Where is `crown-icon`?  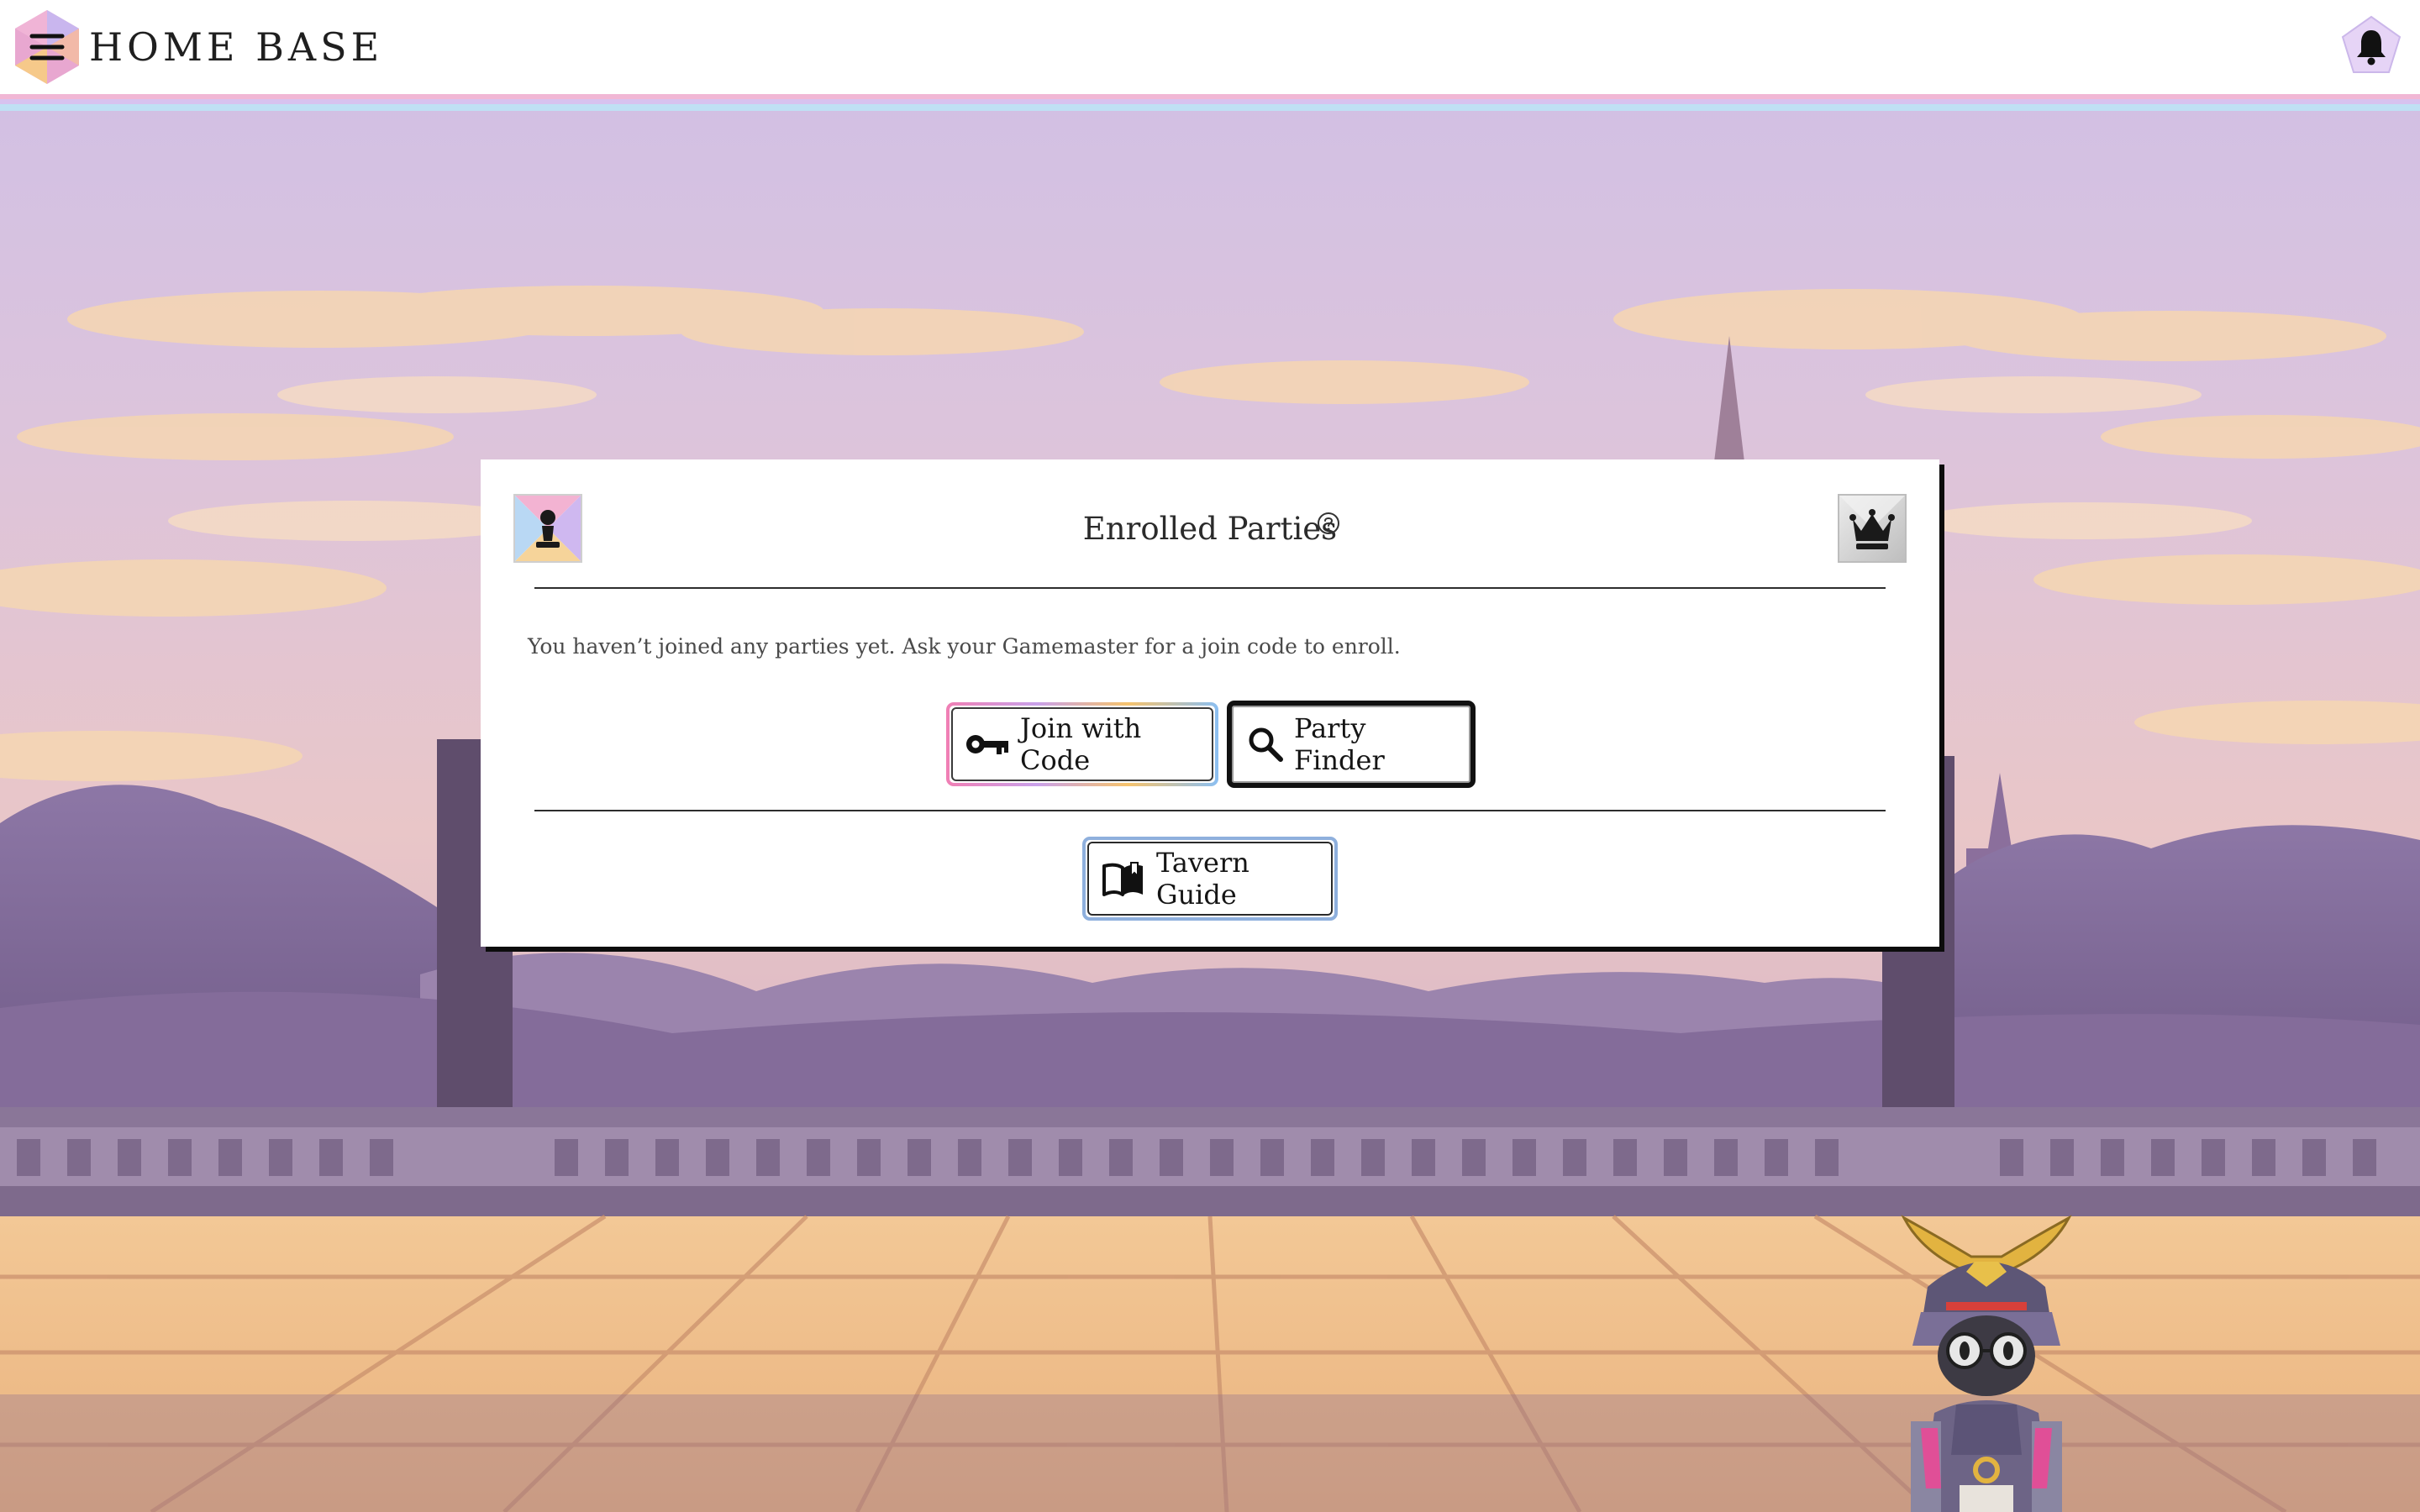 crown-icon is located at coordinates (1872, 528).